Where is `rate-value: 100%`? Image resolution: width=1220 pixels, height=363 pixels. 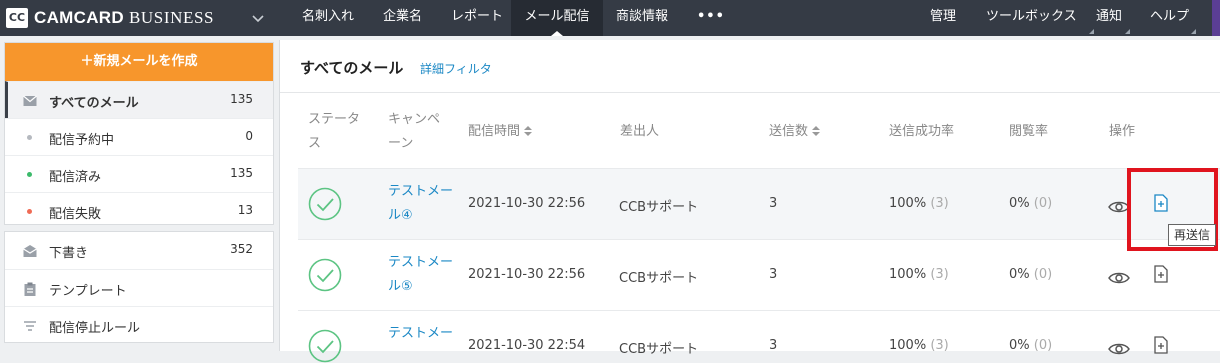 rate-value: 100% is located at coordinates (908, 203).